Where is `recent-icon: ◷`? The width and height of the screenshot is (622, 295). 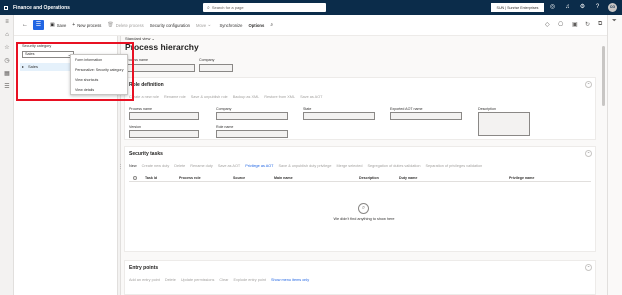 recent-icon: ◷ is located at coordinates (7, 61).